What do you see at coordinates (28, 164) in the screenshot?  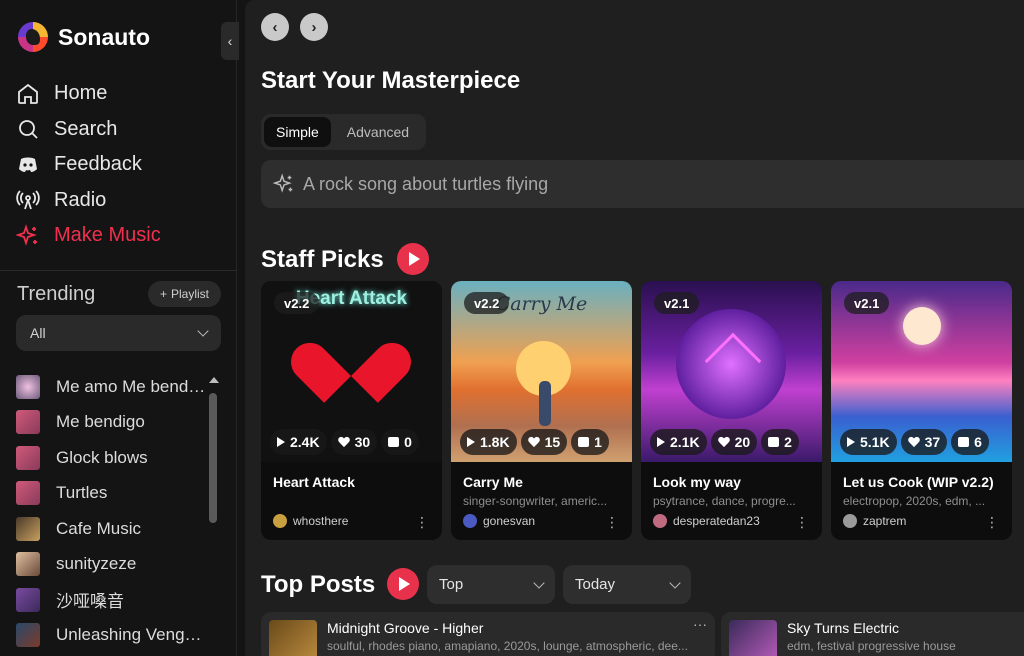 I see `discord-icon` at bounding box center [28, 164].